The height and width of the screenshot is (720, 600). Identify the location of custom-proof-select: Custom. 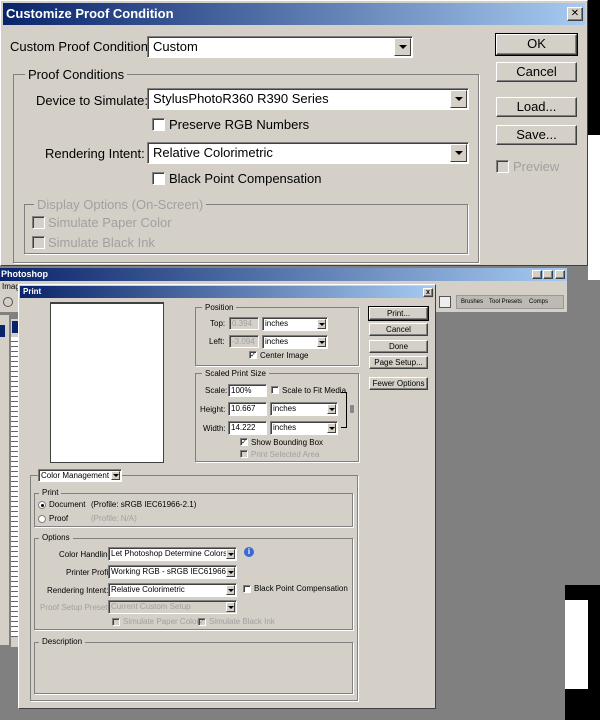
(280, 47).